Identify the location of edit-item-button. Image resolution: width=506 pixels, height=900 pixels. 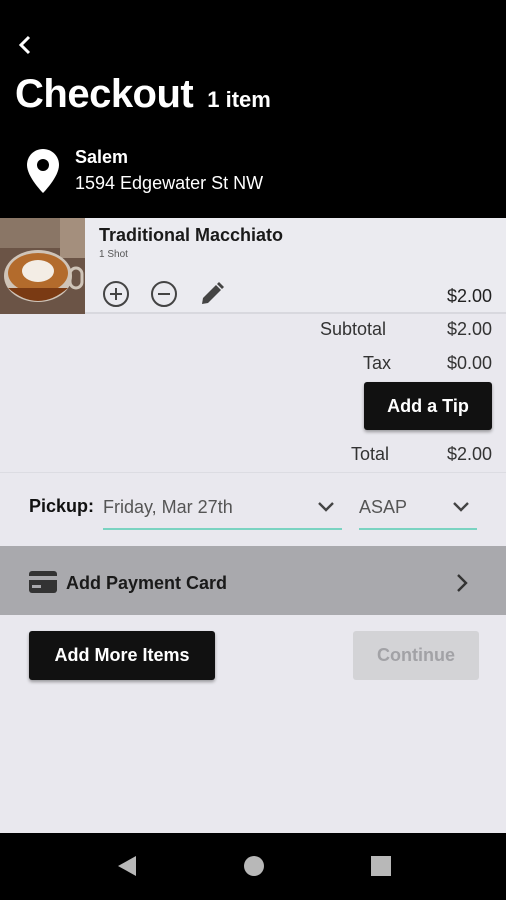
(212, 294).